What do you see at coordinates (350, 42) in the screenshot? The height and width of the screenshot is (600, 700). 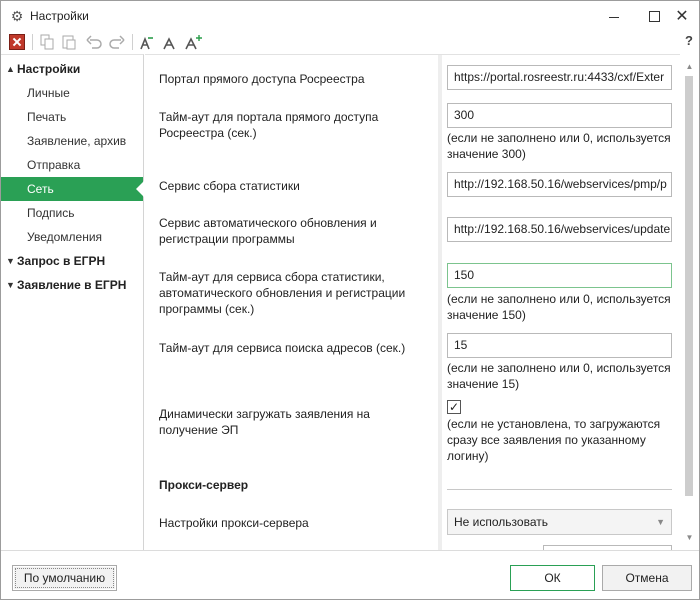 I see `toolbar: ?` at bounding box center [350, 42].